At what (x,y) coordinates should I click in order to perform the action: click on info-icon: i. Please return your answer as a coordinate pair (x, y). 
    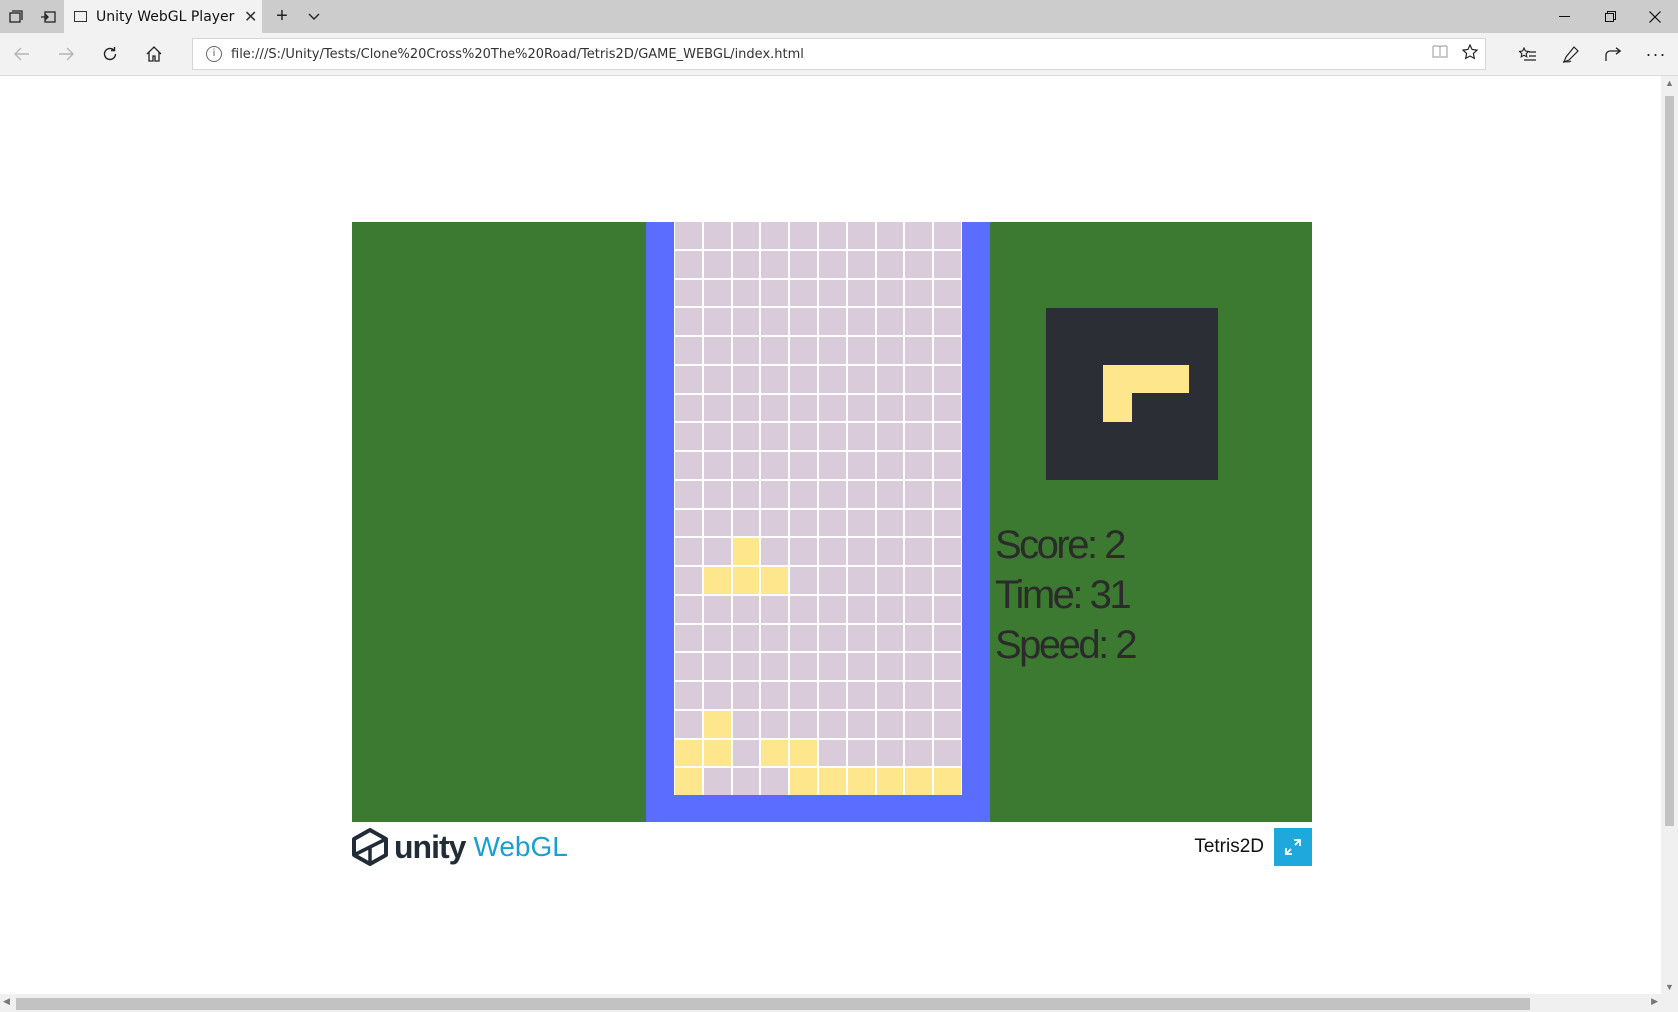
    Looking at the image, I should click on (214, 54).